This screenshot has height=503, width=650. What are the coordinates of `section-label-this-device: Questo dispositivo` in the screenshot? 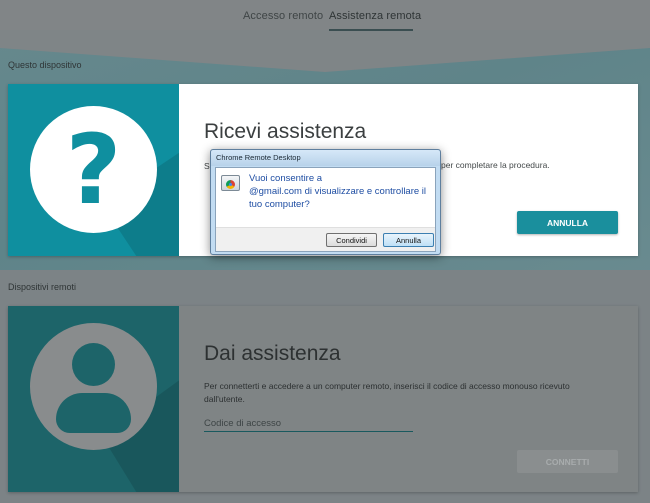 It's located at (45, 65).